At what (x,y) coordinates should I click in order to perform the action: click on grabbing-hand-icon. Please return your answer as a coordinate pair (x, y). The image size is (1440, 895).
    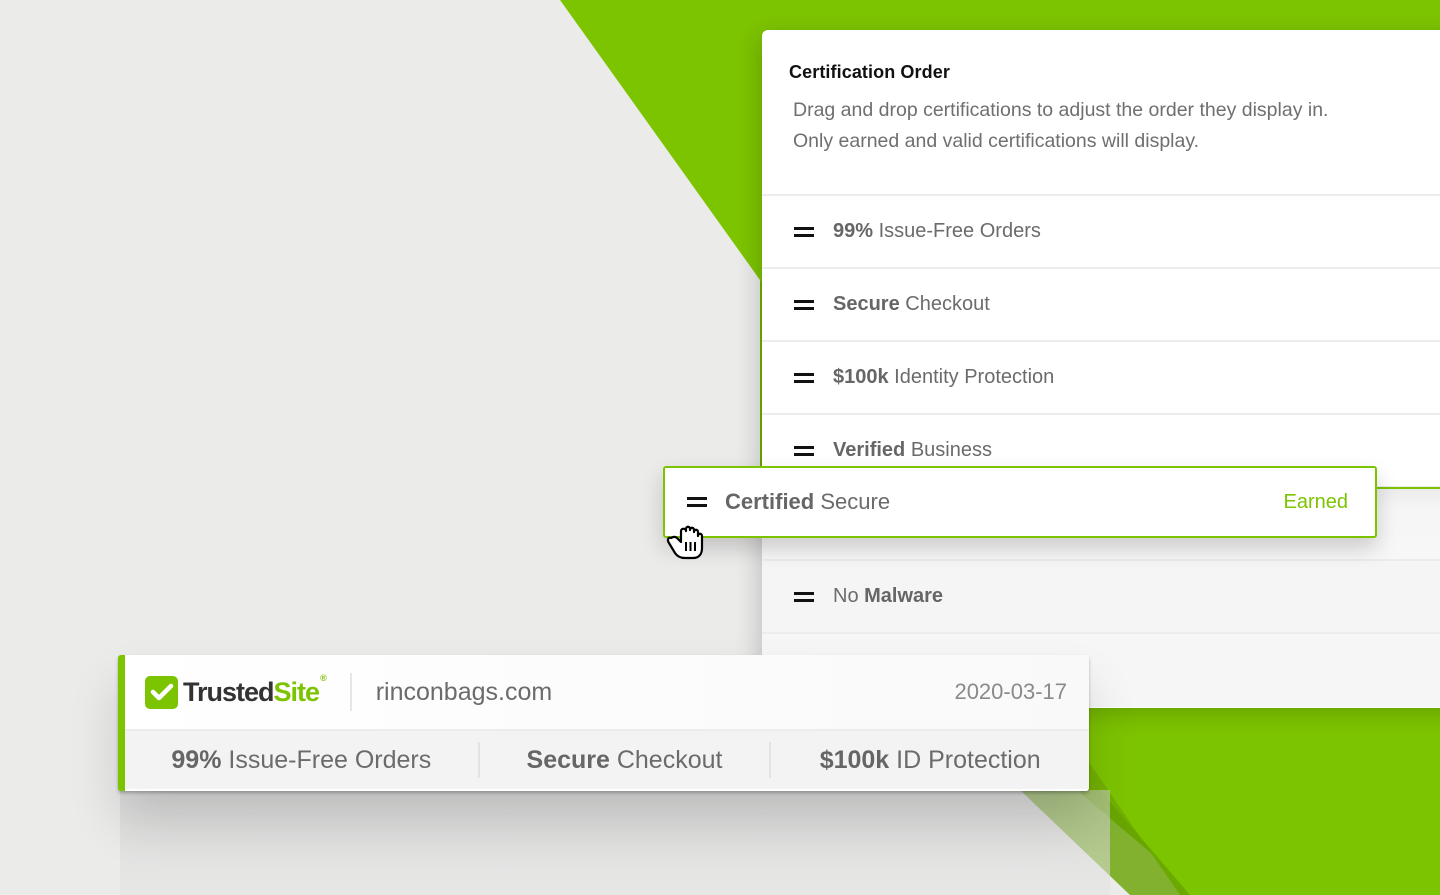
    Looking at the image, I should click on (685, 542).